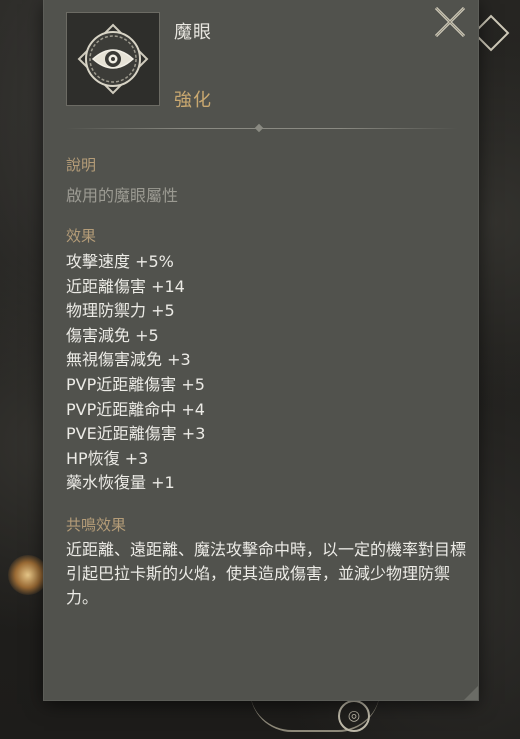  I want to click on description-title: 說明, so click(81, 165).